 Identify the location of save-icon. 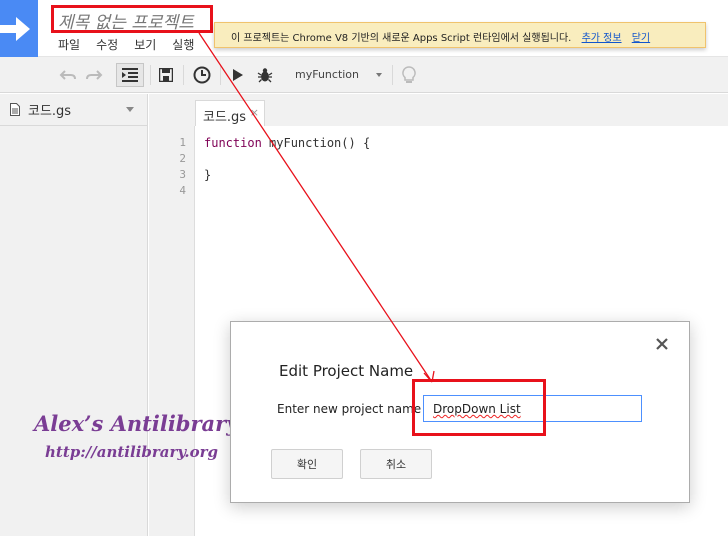
(166, 75).